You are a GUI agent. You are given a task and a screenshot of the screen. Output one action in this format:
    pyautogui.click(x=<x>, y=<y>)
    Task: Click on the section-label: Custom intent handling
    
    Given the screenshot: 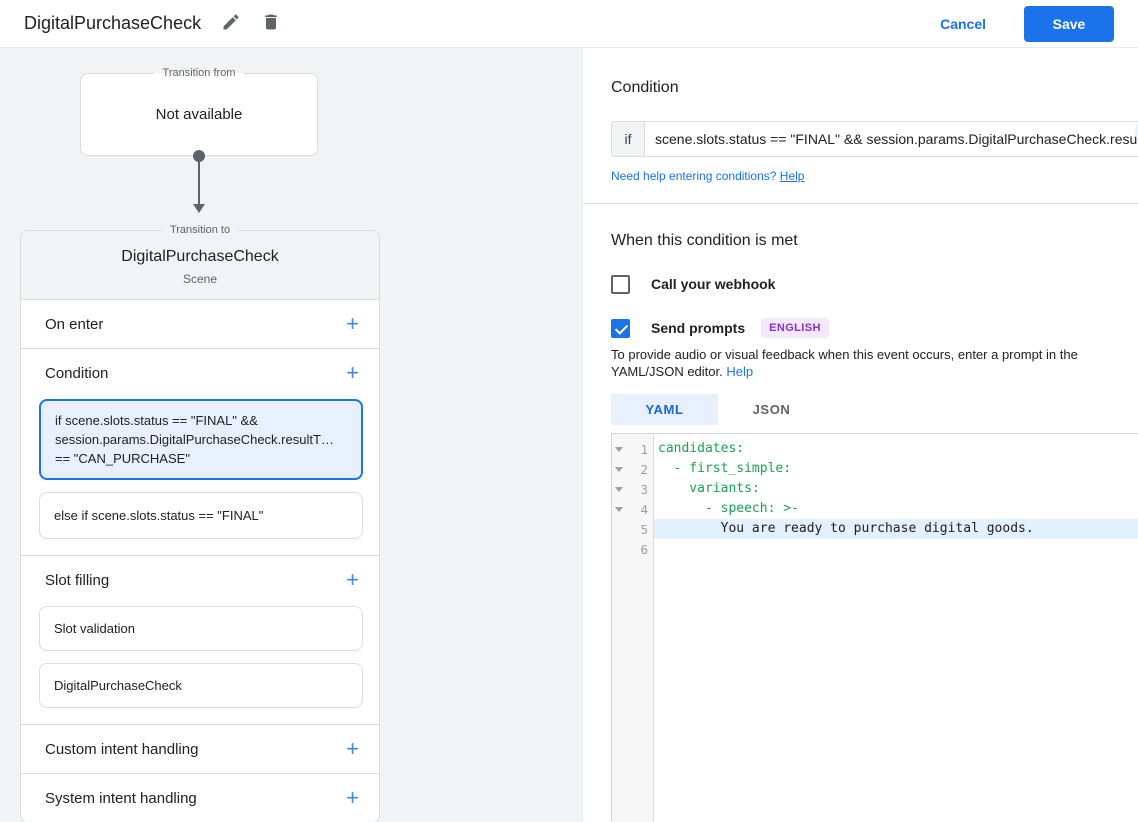 What is the action you would take?
    pyautogui.click(x=122, y=749)
    